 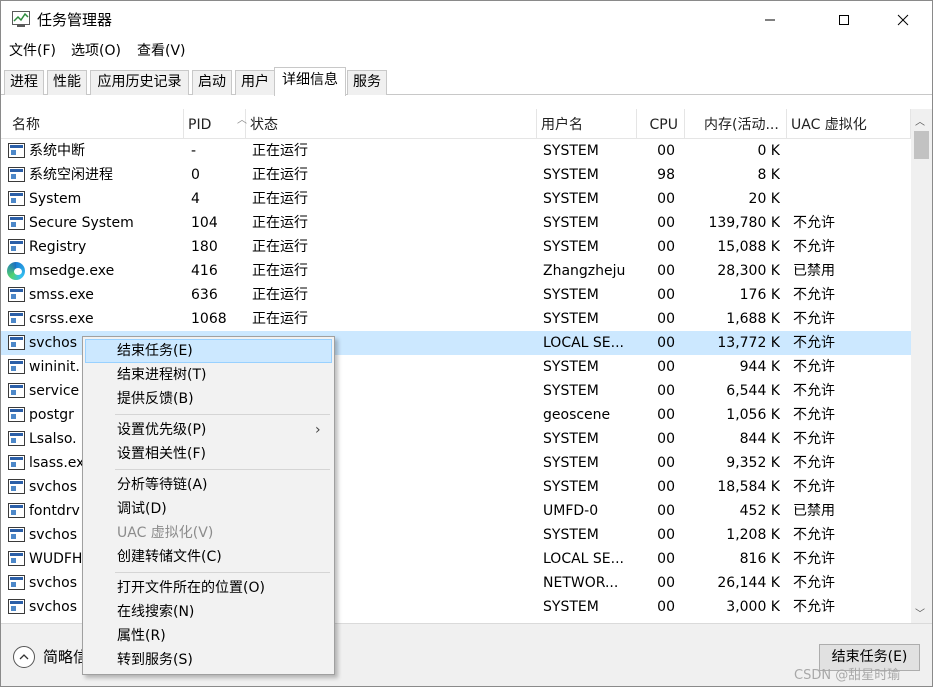 What do you see at coordinates (920, 612) in the screenshot?
I see `scroll-down-icon: ﹀` at bounding box center [920, 612].